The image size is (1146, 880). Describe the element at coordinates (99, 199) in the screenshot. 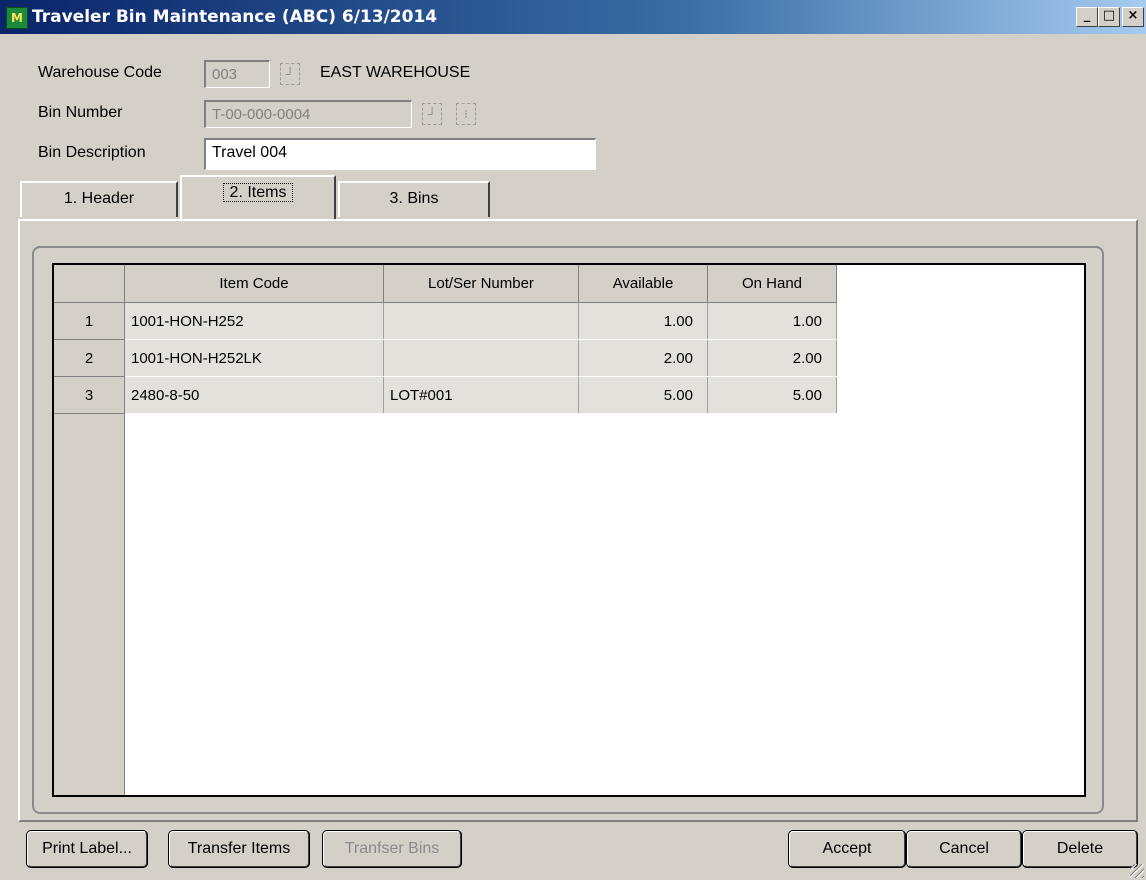

I see `tab-header: 1. Header` at that location.